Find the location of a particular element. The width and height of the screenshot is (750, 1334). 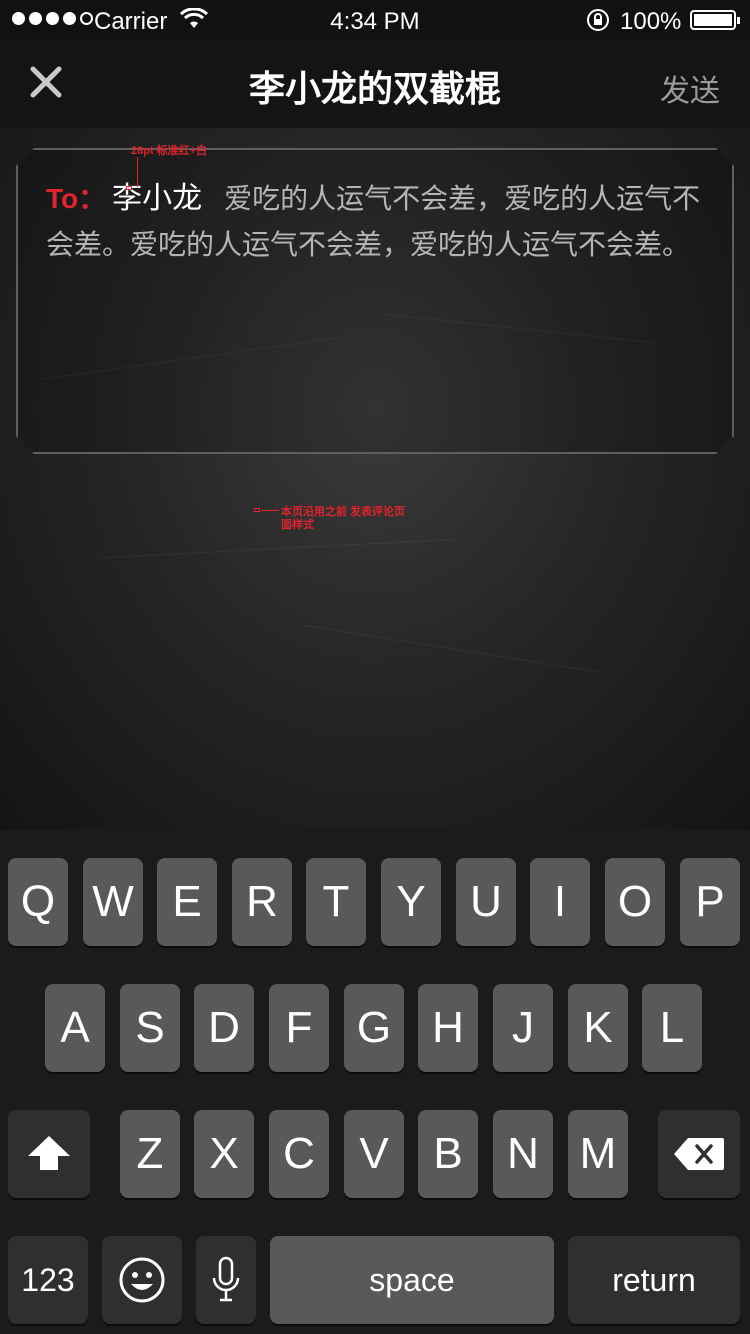

key-y: Y is located at coordinates (411, 902).